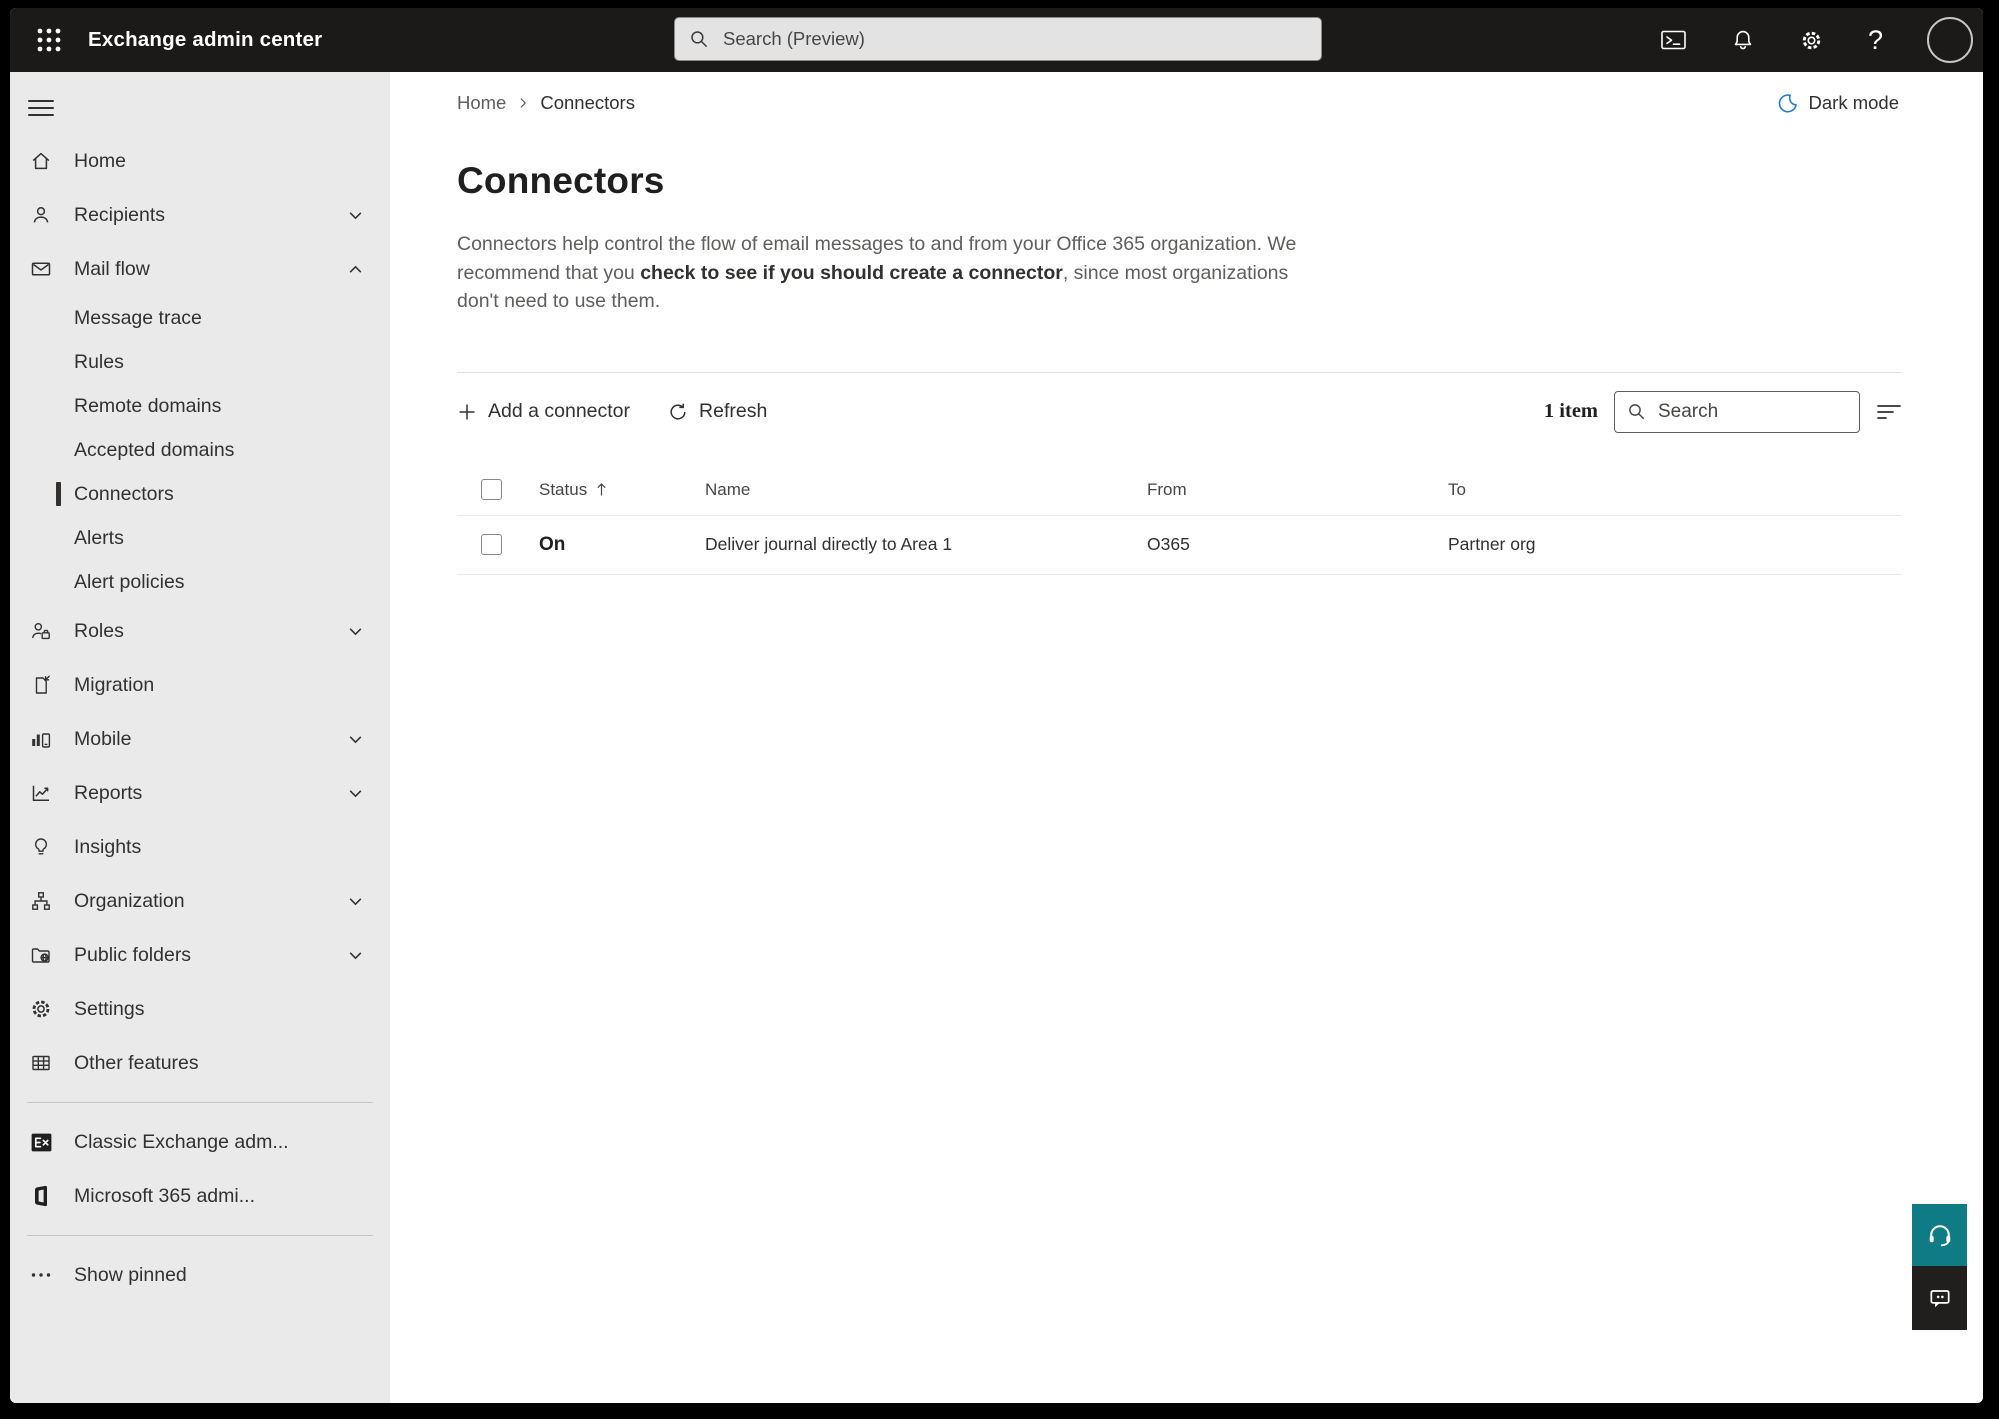  What do you see at coordinates (717, 411) in the screenshot?
I see `refresh-button: Refresh` at bounding box center [717, 411].